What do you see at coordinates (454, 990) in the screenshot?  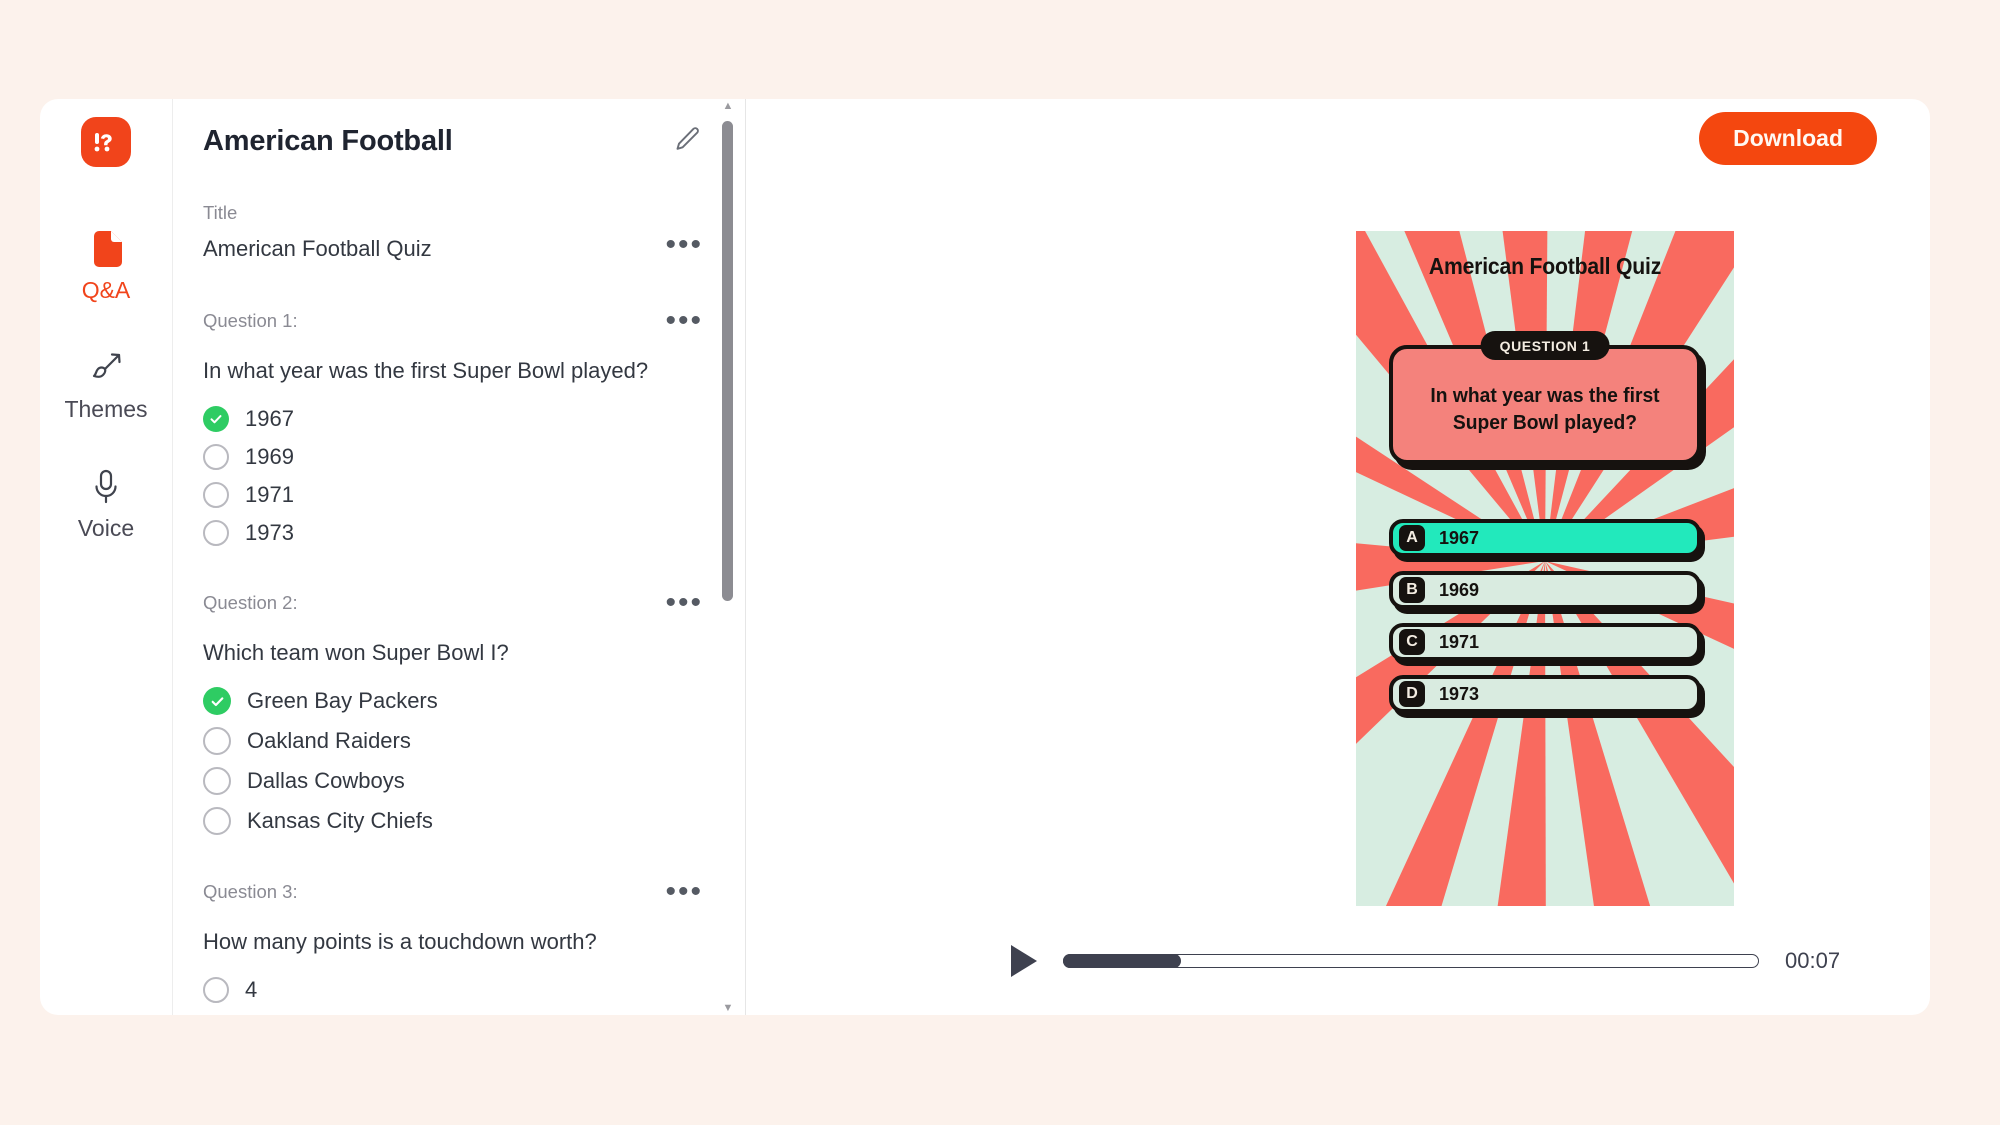 I see `option-row: 4` at bounding box center [454, 990].